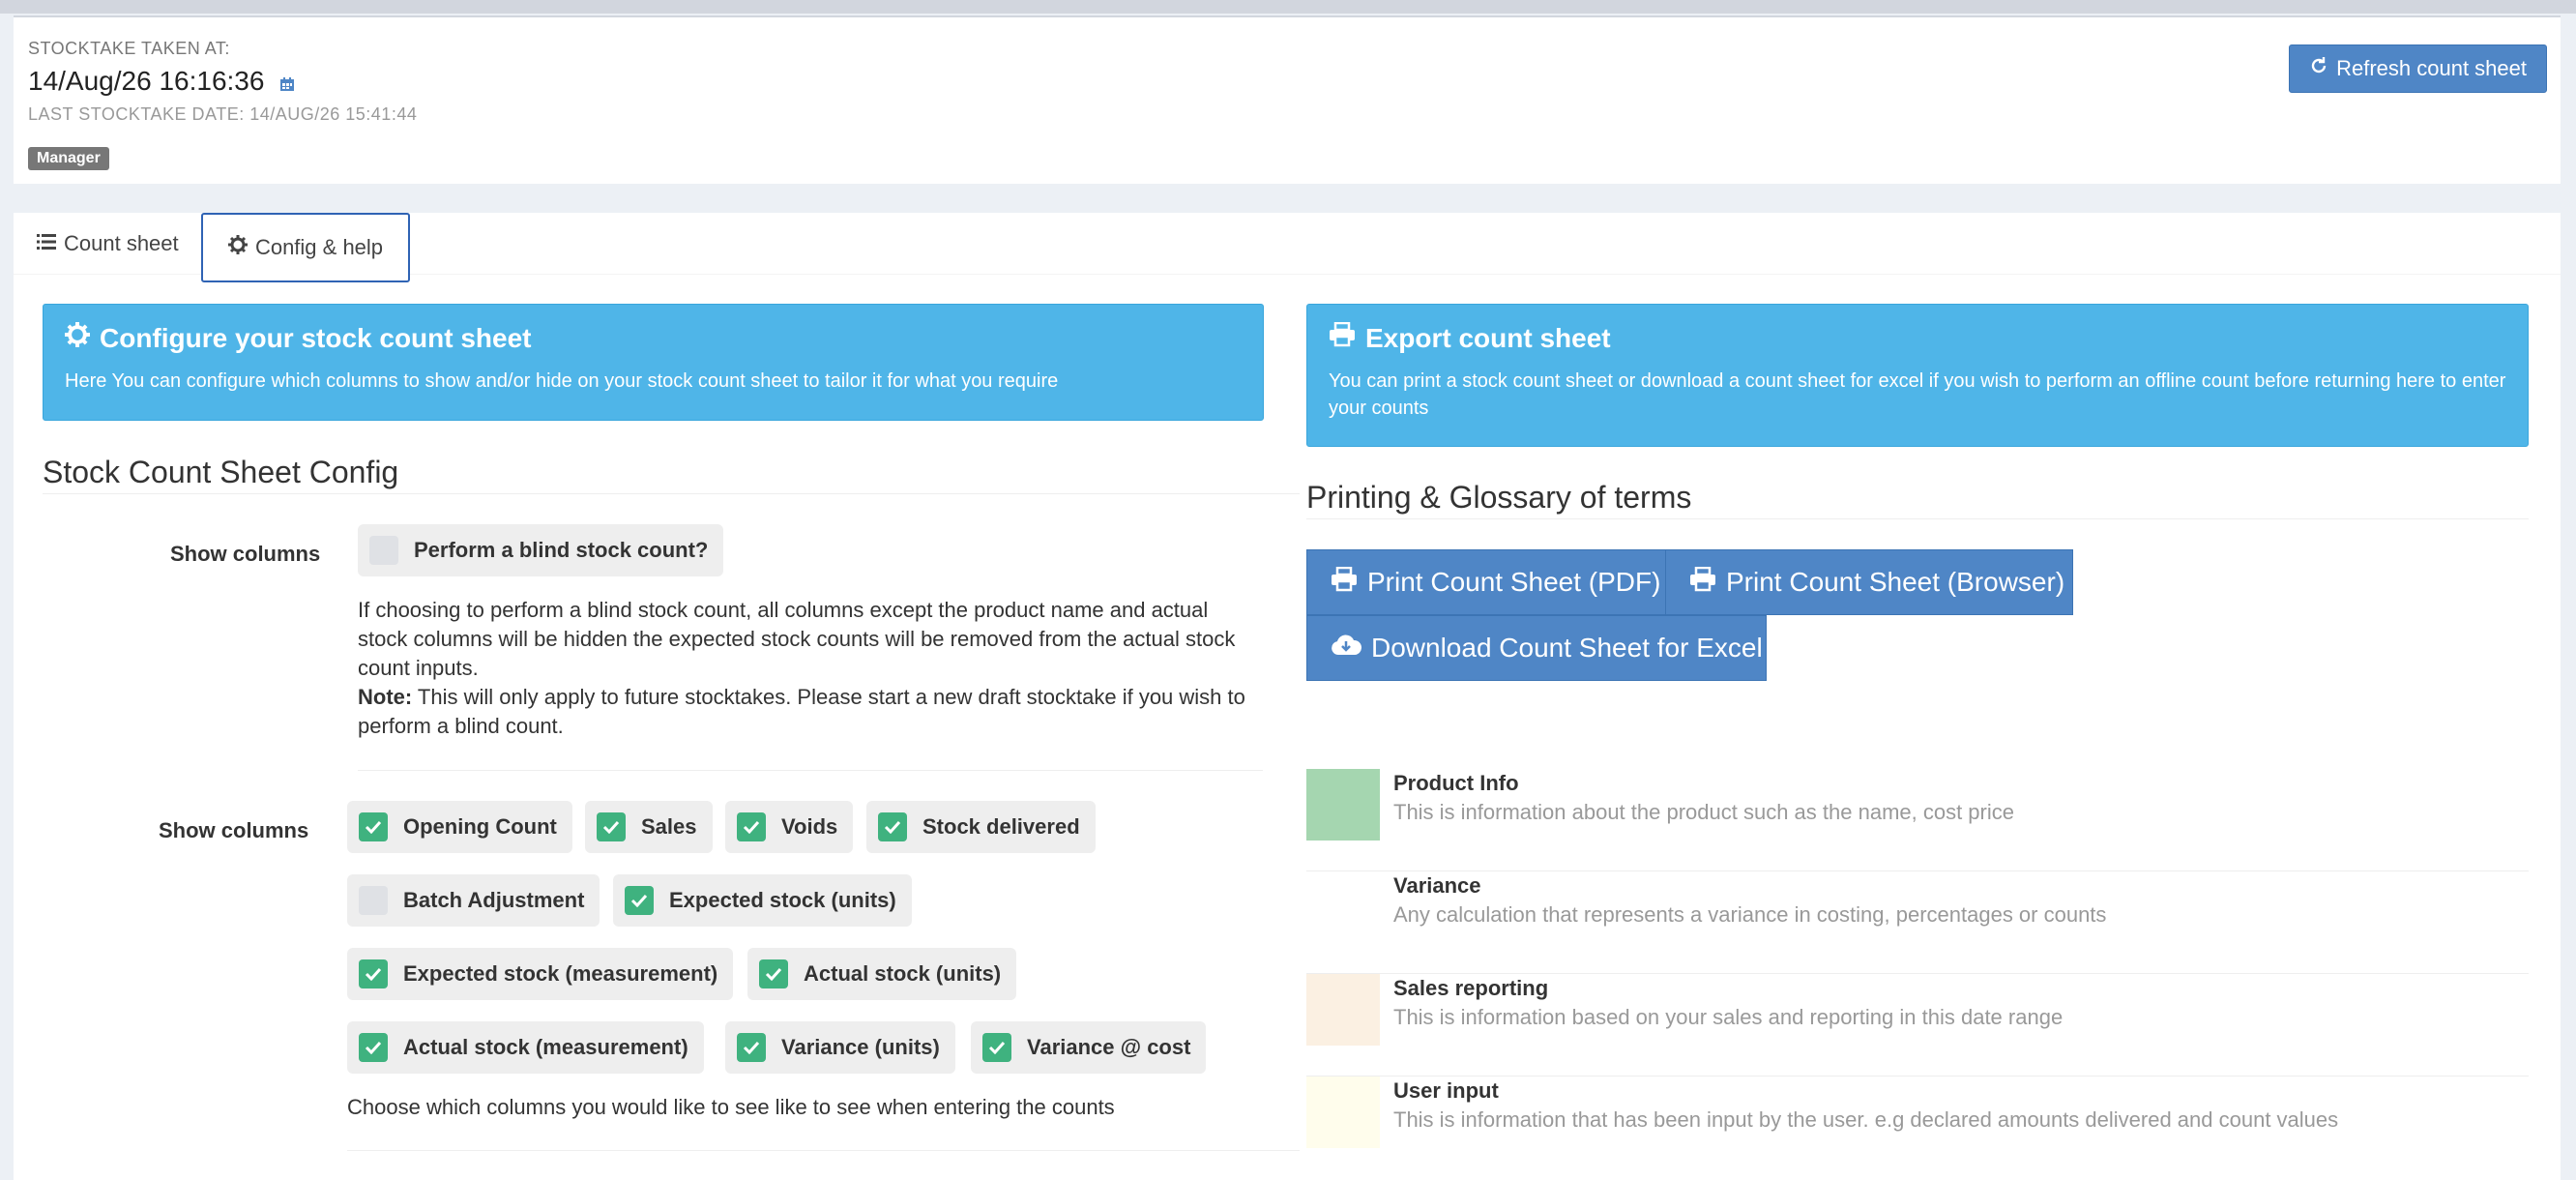 The image size is (2576, 1180). I want to click on columns-row-label: Show columns, so click(234, 830).